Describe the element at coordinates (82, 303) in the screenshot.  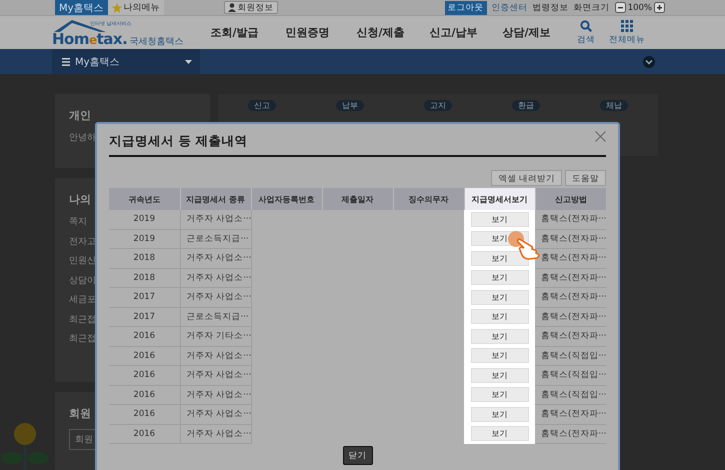
I see `panel-link: 세금포` at that location.